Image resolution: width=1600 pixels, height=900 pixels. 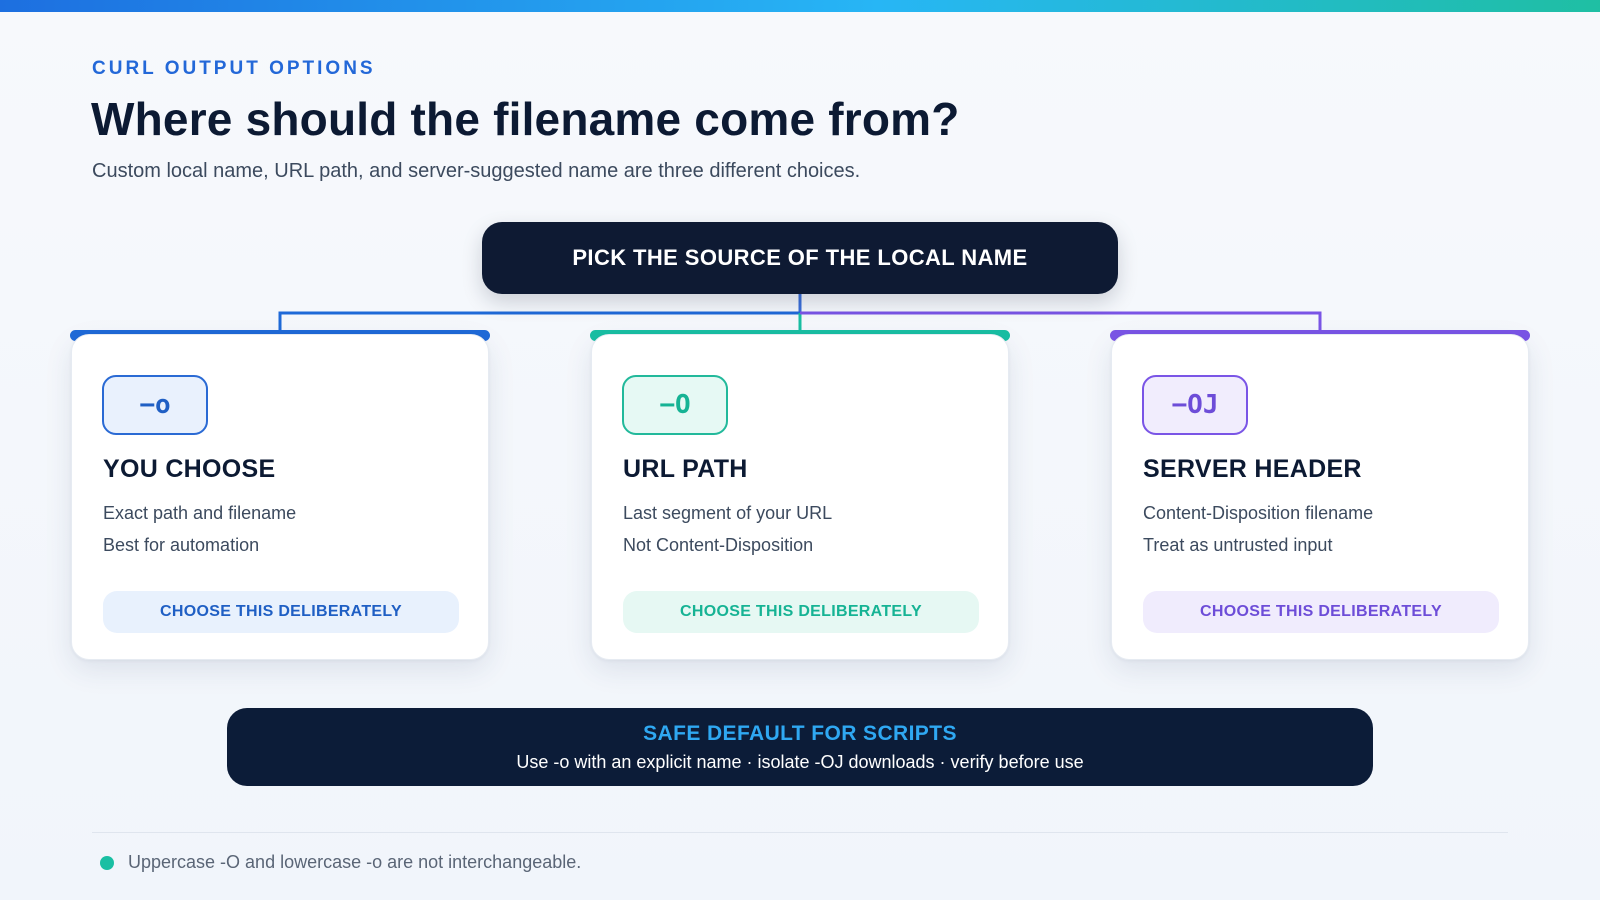 I want to click on flag-badge: −O, so click(x=675, y=405).